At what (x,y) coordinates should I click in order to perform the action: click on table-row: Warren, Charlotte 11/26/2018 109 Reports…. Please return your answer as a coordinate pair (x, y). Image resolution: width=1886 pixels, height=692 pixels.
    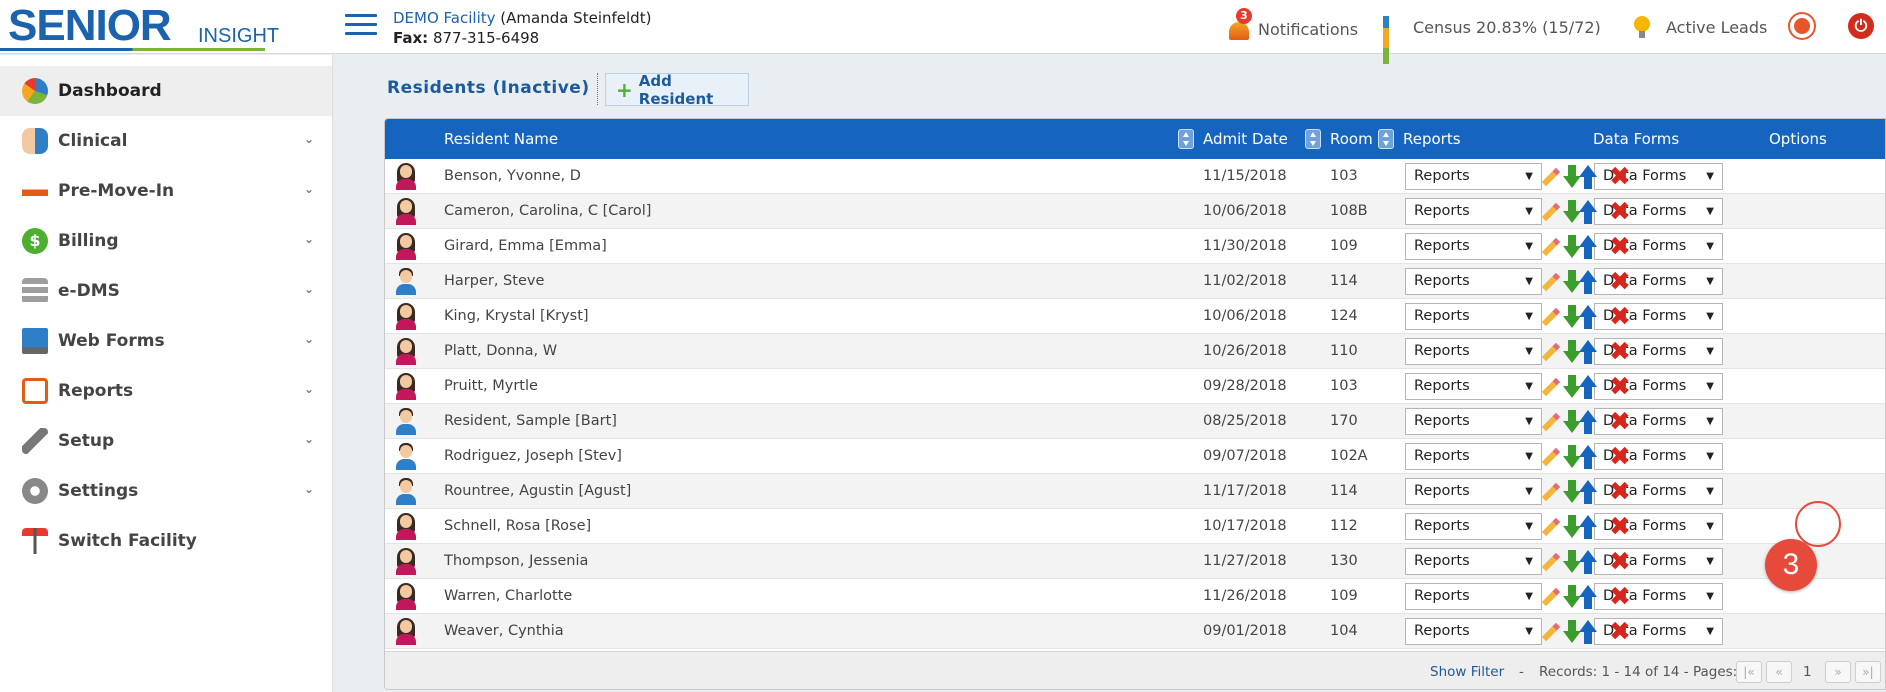
    Looking at the image, I should click on (1135, 596).